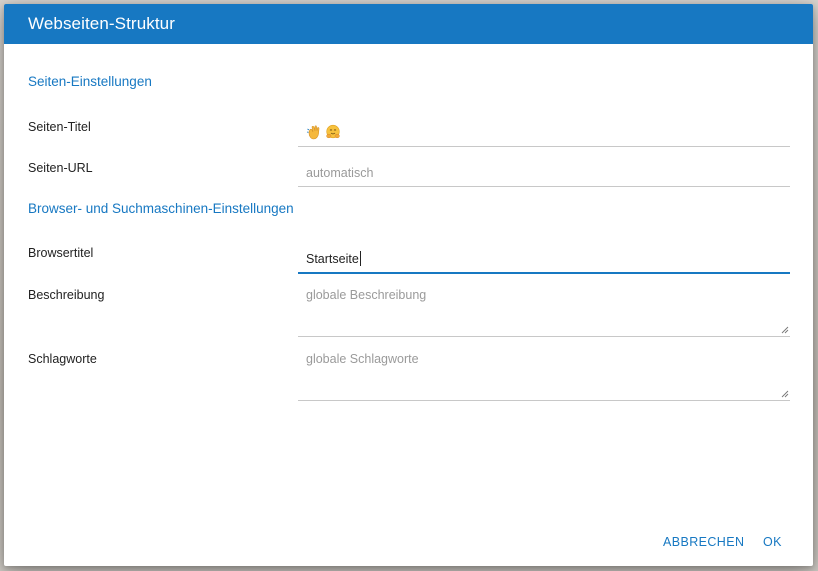 The width and height of the screenshot is (818, 571). Describe the element at coordinates (544, 309) in the screenshot. I see `description-textarea: globale Beschreibung` at that location.